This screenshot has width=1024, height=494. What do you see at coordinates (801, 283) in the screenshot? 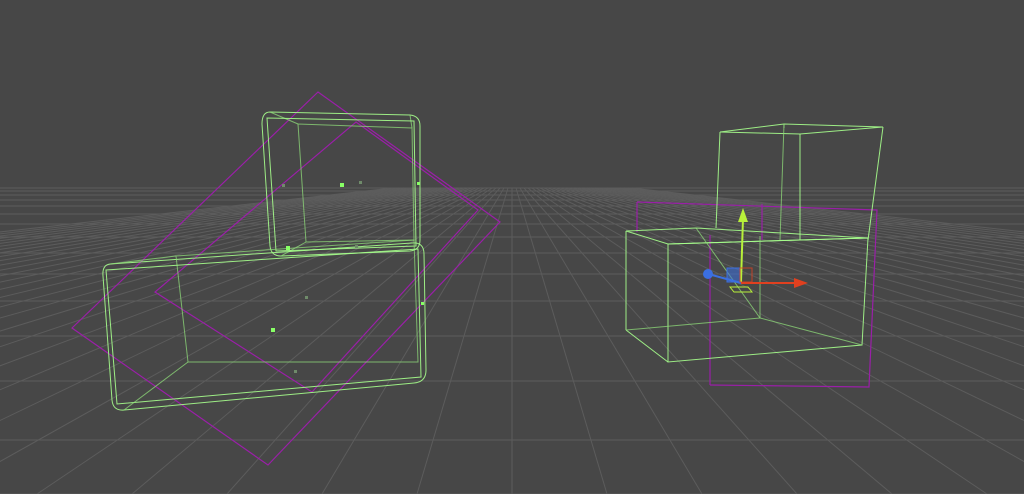
I see `gizmo-x-axis-arrow-icon` at bounding box center [801, 283].